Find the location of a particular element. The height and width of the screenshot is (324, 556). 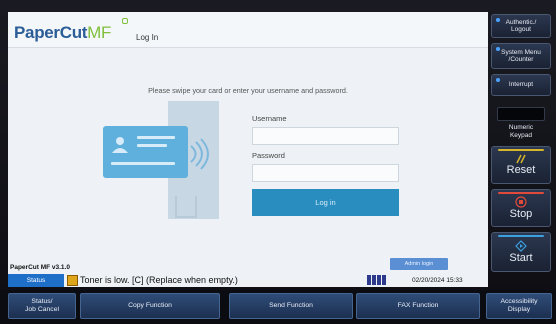

admin-login-button: Admin login is located at coordinates (419, 264).